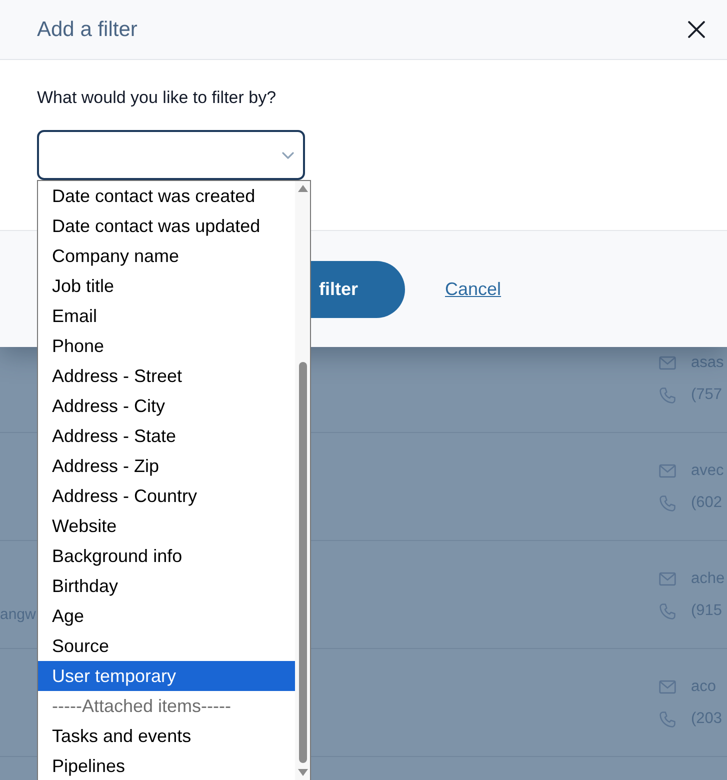 Image resolution: width=727 pixels, height=780 pixels. I want to click on dropdown-option: User temporary, so click(166, 676).